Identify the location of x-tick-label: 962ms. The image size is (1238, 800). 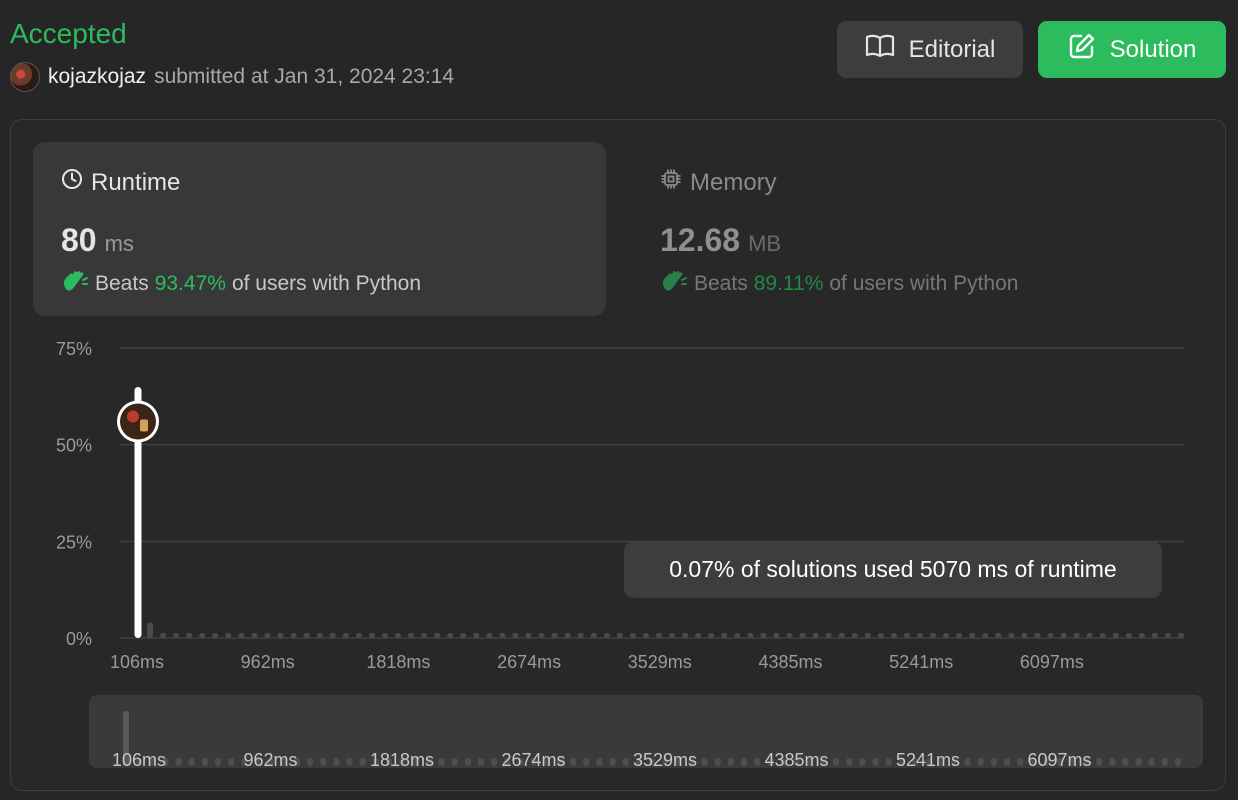
(268, 662).